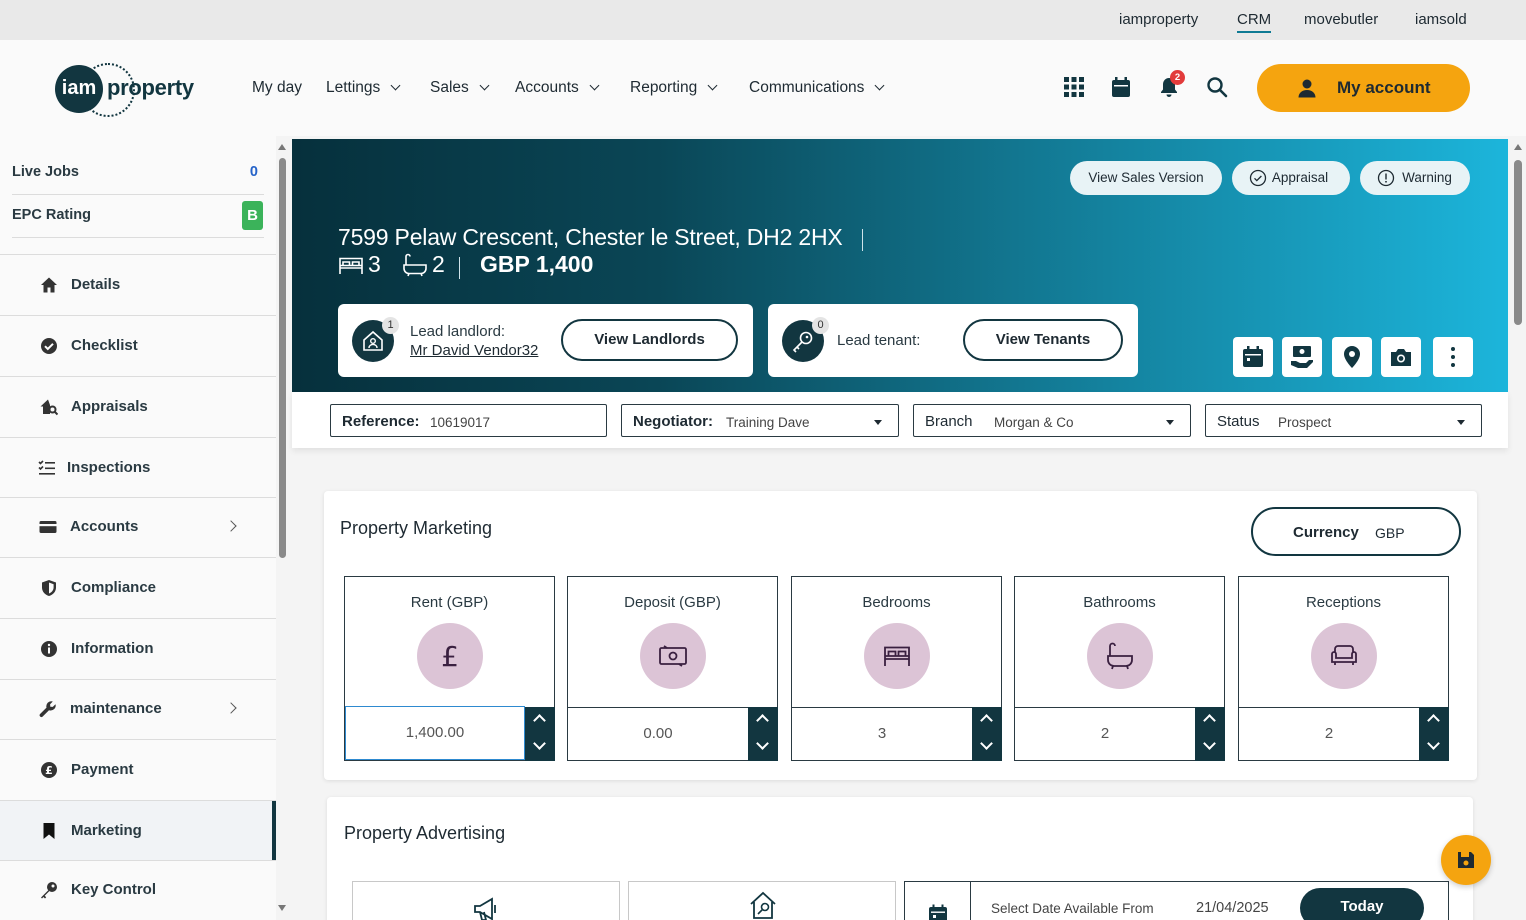  I want to click on divider, so click(459, 268).